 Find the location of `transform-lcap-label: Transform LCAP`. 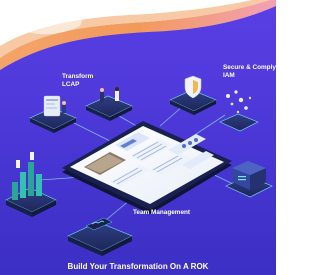

transform-lcap-label: Transform LCAP is located at coordinates (77, 80).